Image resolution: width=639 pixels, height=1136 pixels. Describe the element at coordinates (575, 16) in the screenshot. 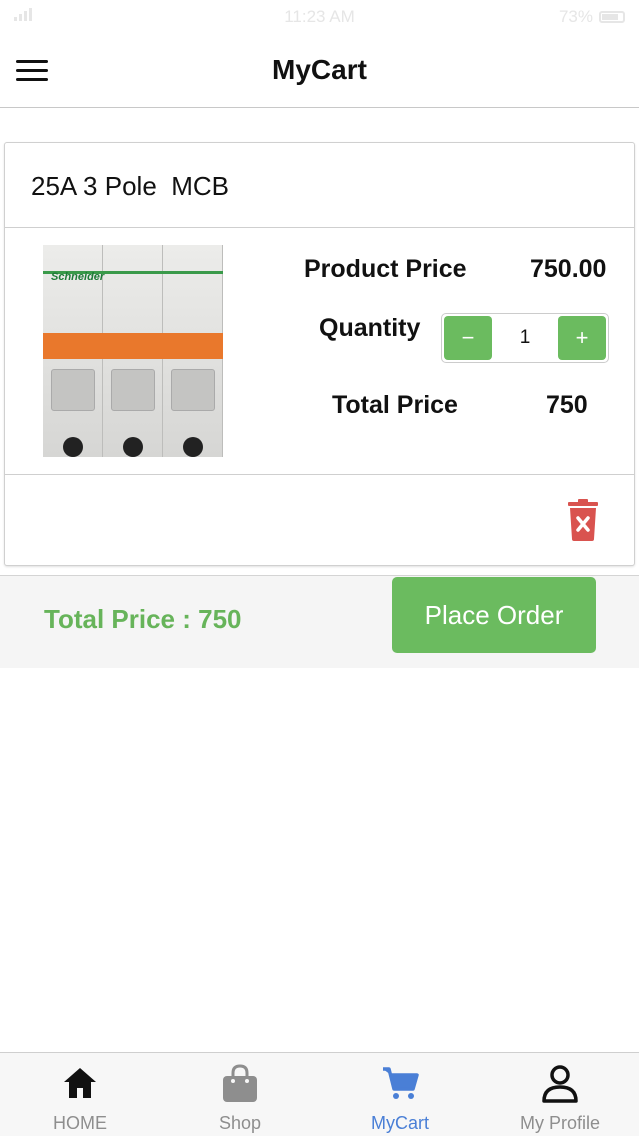

I see `battery-percent: 73%` at that location.